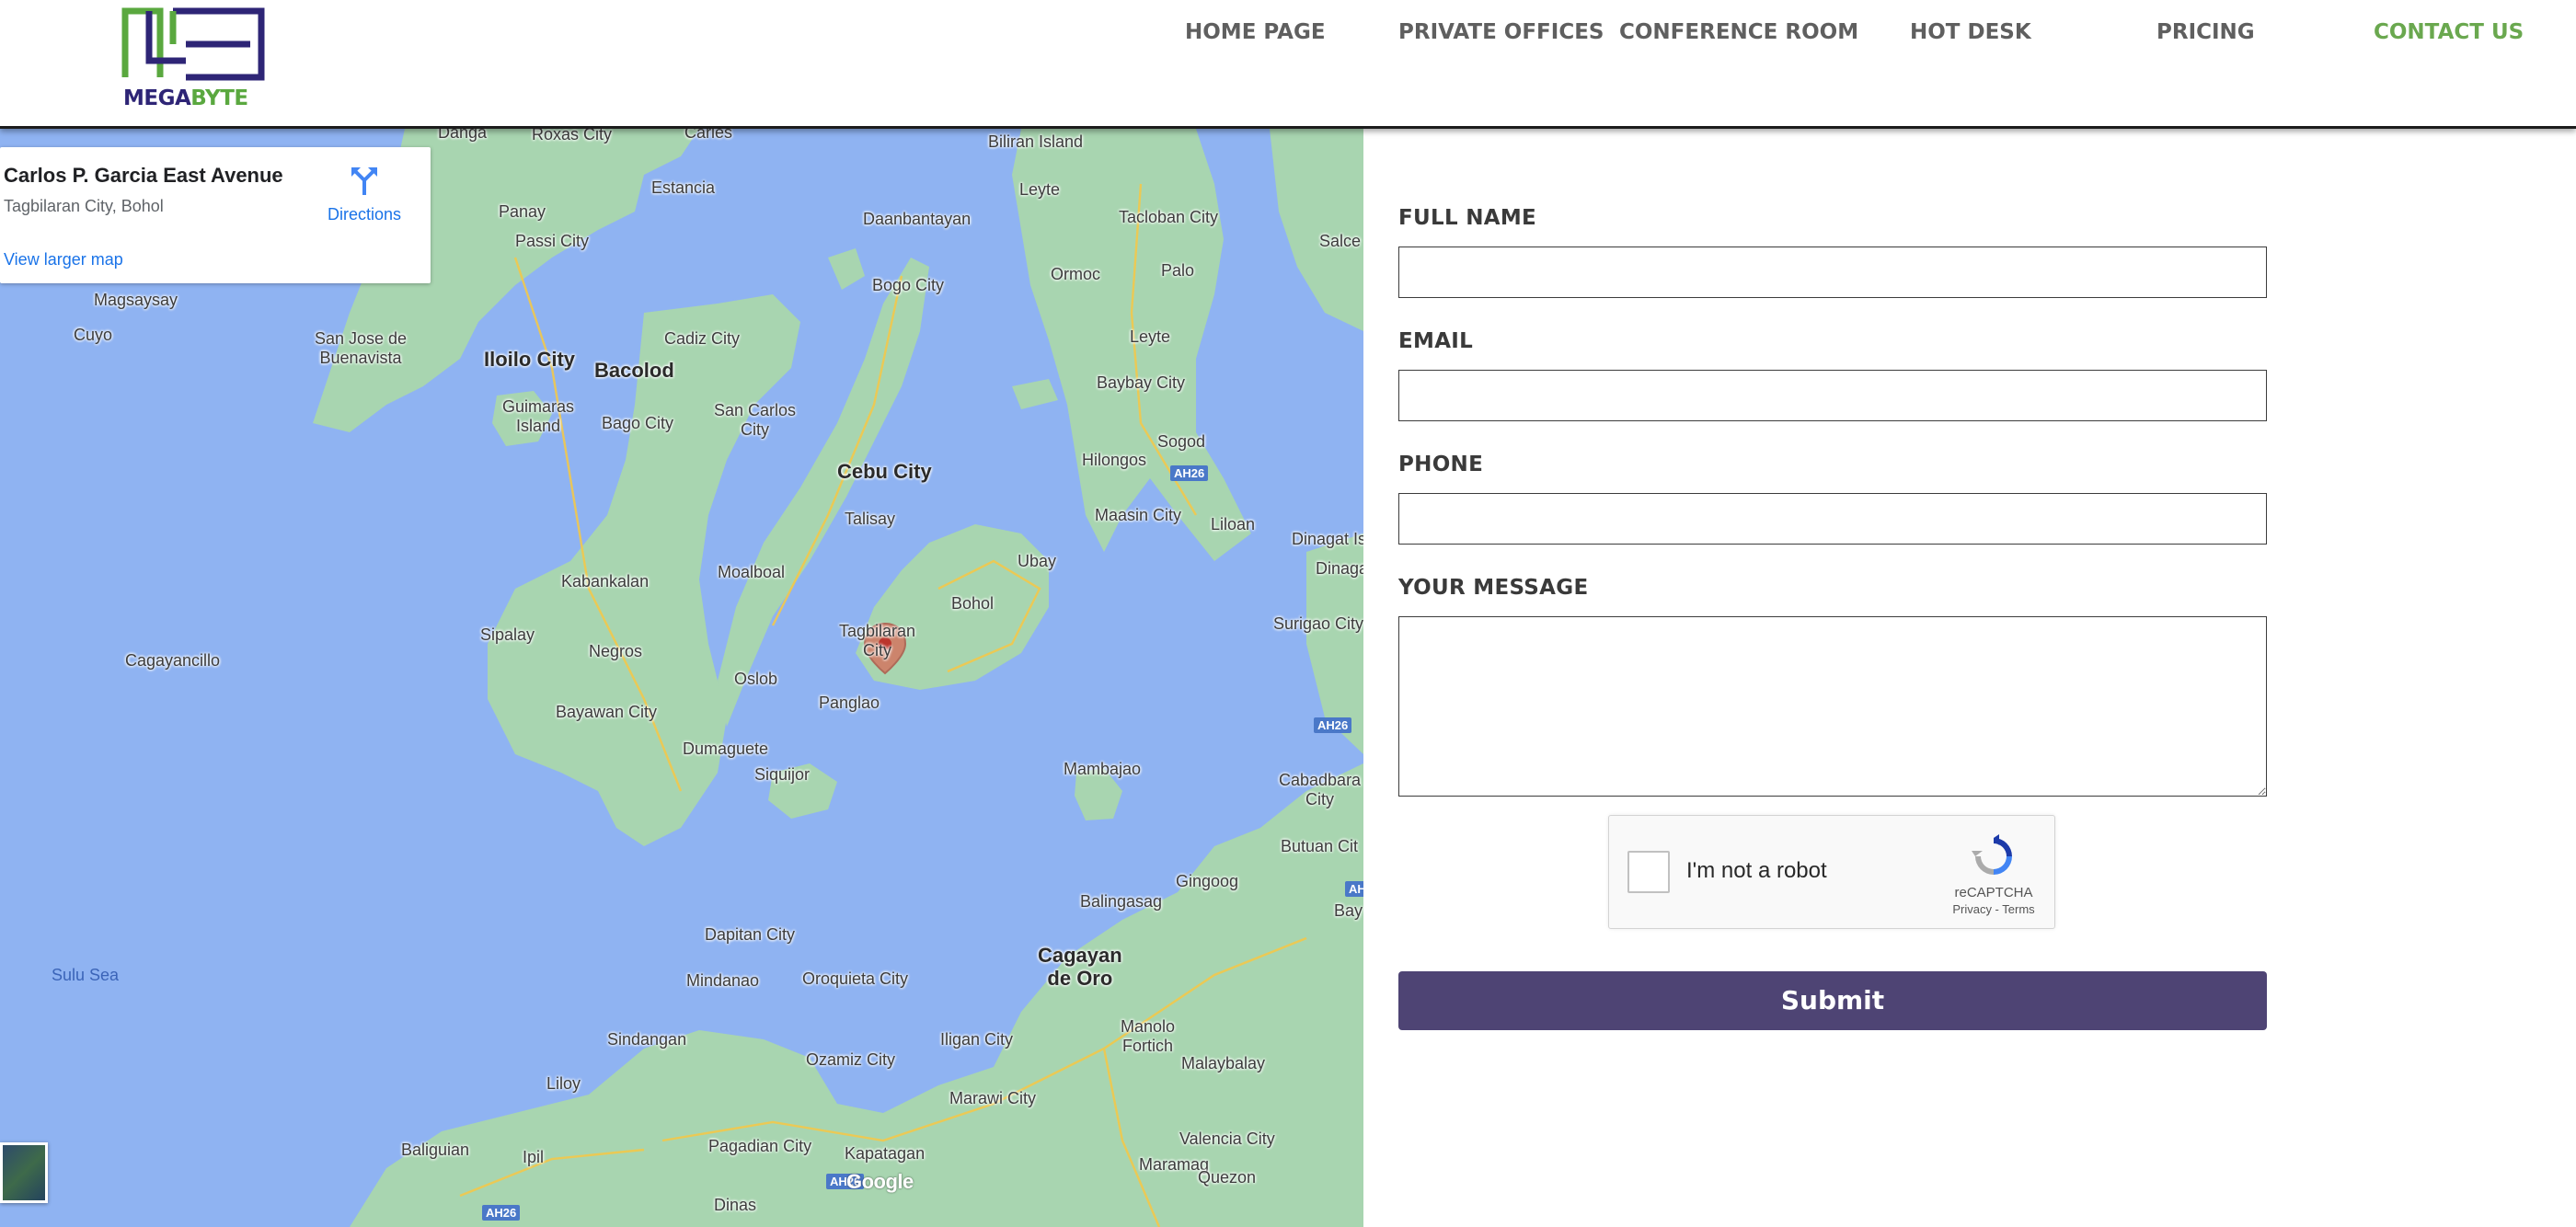  What do you see at coordinates (1832, 519) in the screenshot?
I see `phone-input` at bounding box center [1832, 519].